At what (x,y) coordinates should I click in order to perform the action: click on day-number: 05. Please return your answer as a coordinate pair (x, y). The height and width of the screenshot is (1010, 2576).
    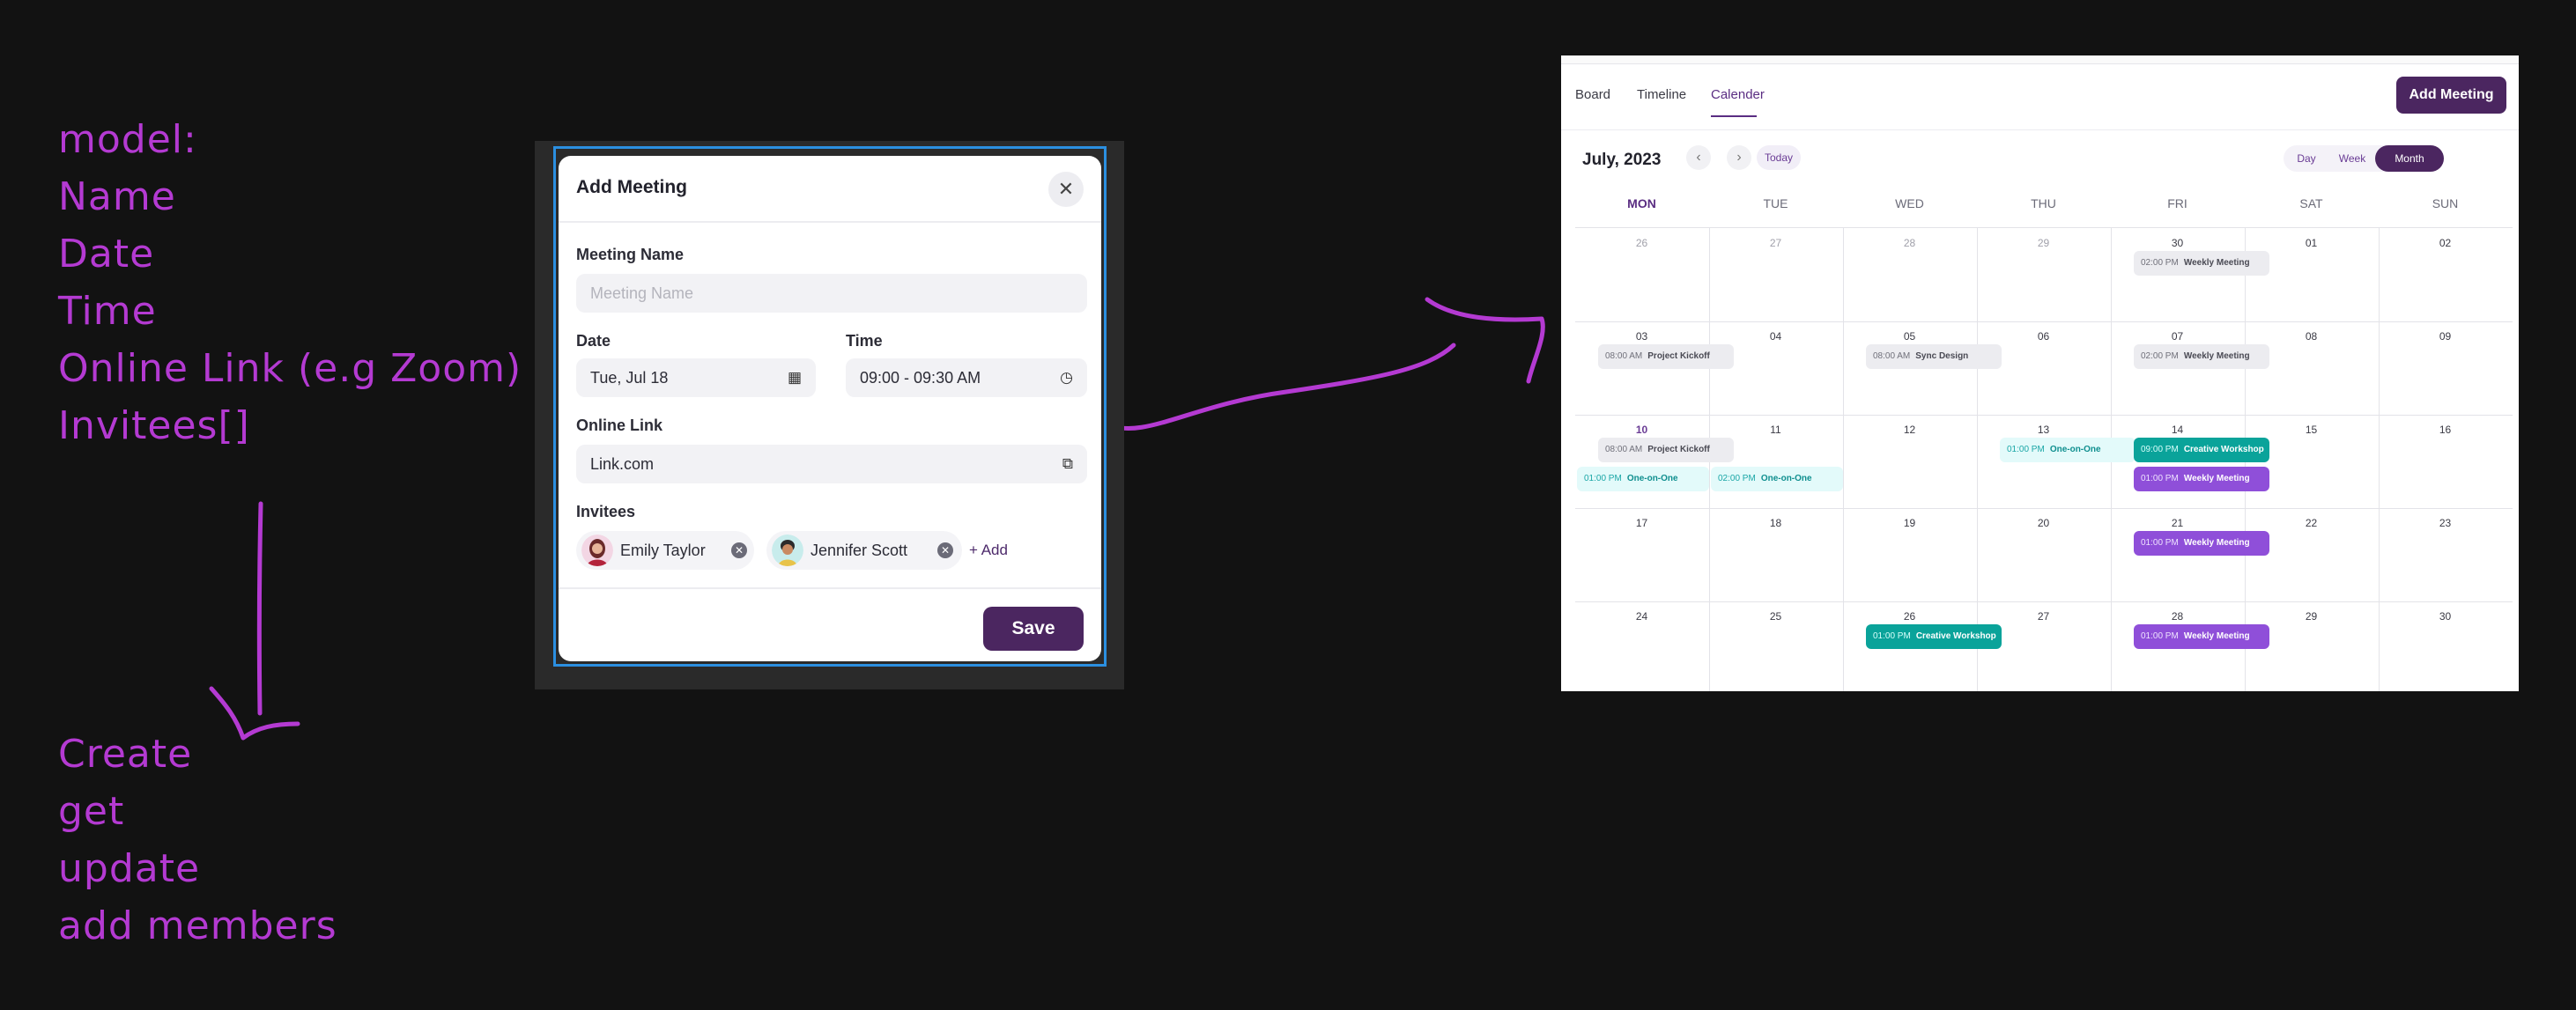
    Looking at the image, I should click on (1910, 336).